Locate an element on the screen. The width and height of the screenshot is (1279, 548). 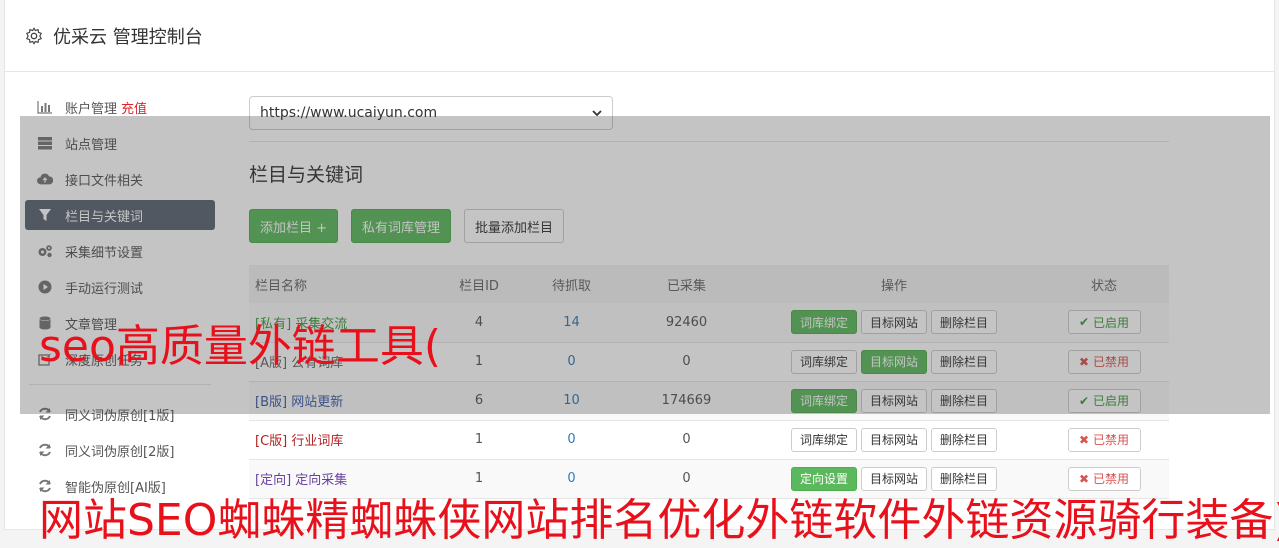
table-row: [C版] 行业词库 1 0 0 词库绑定 目标网站 删除栏目 ✖ 已禁用 is located at coordinates (709, 439).